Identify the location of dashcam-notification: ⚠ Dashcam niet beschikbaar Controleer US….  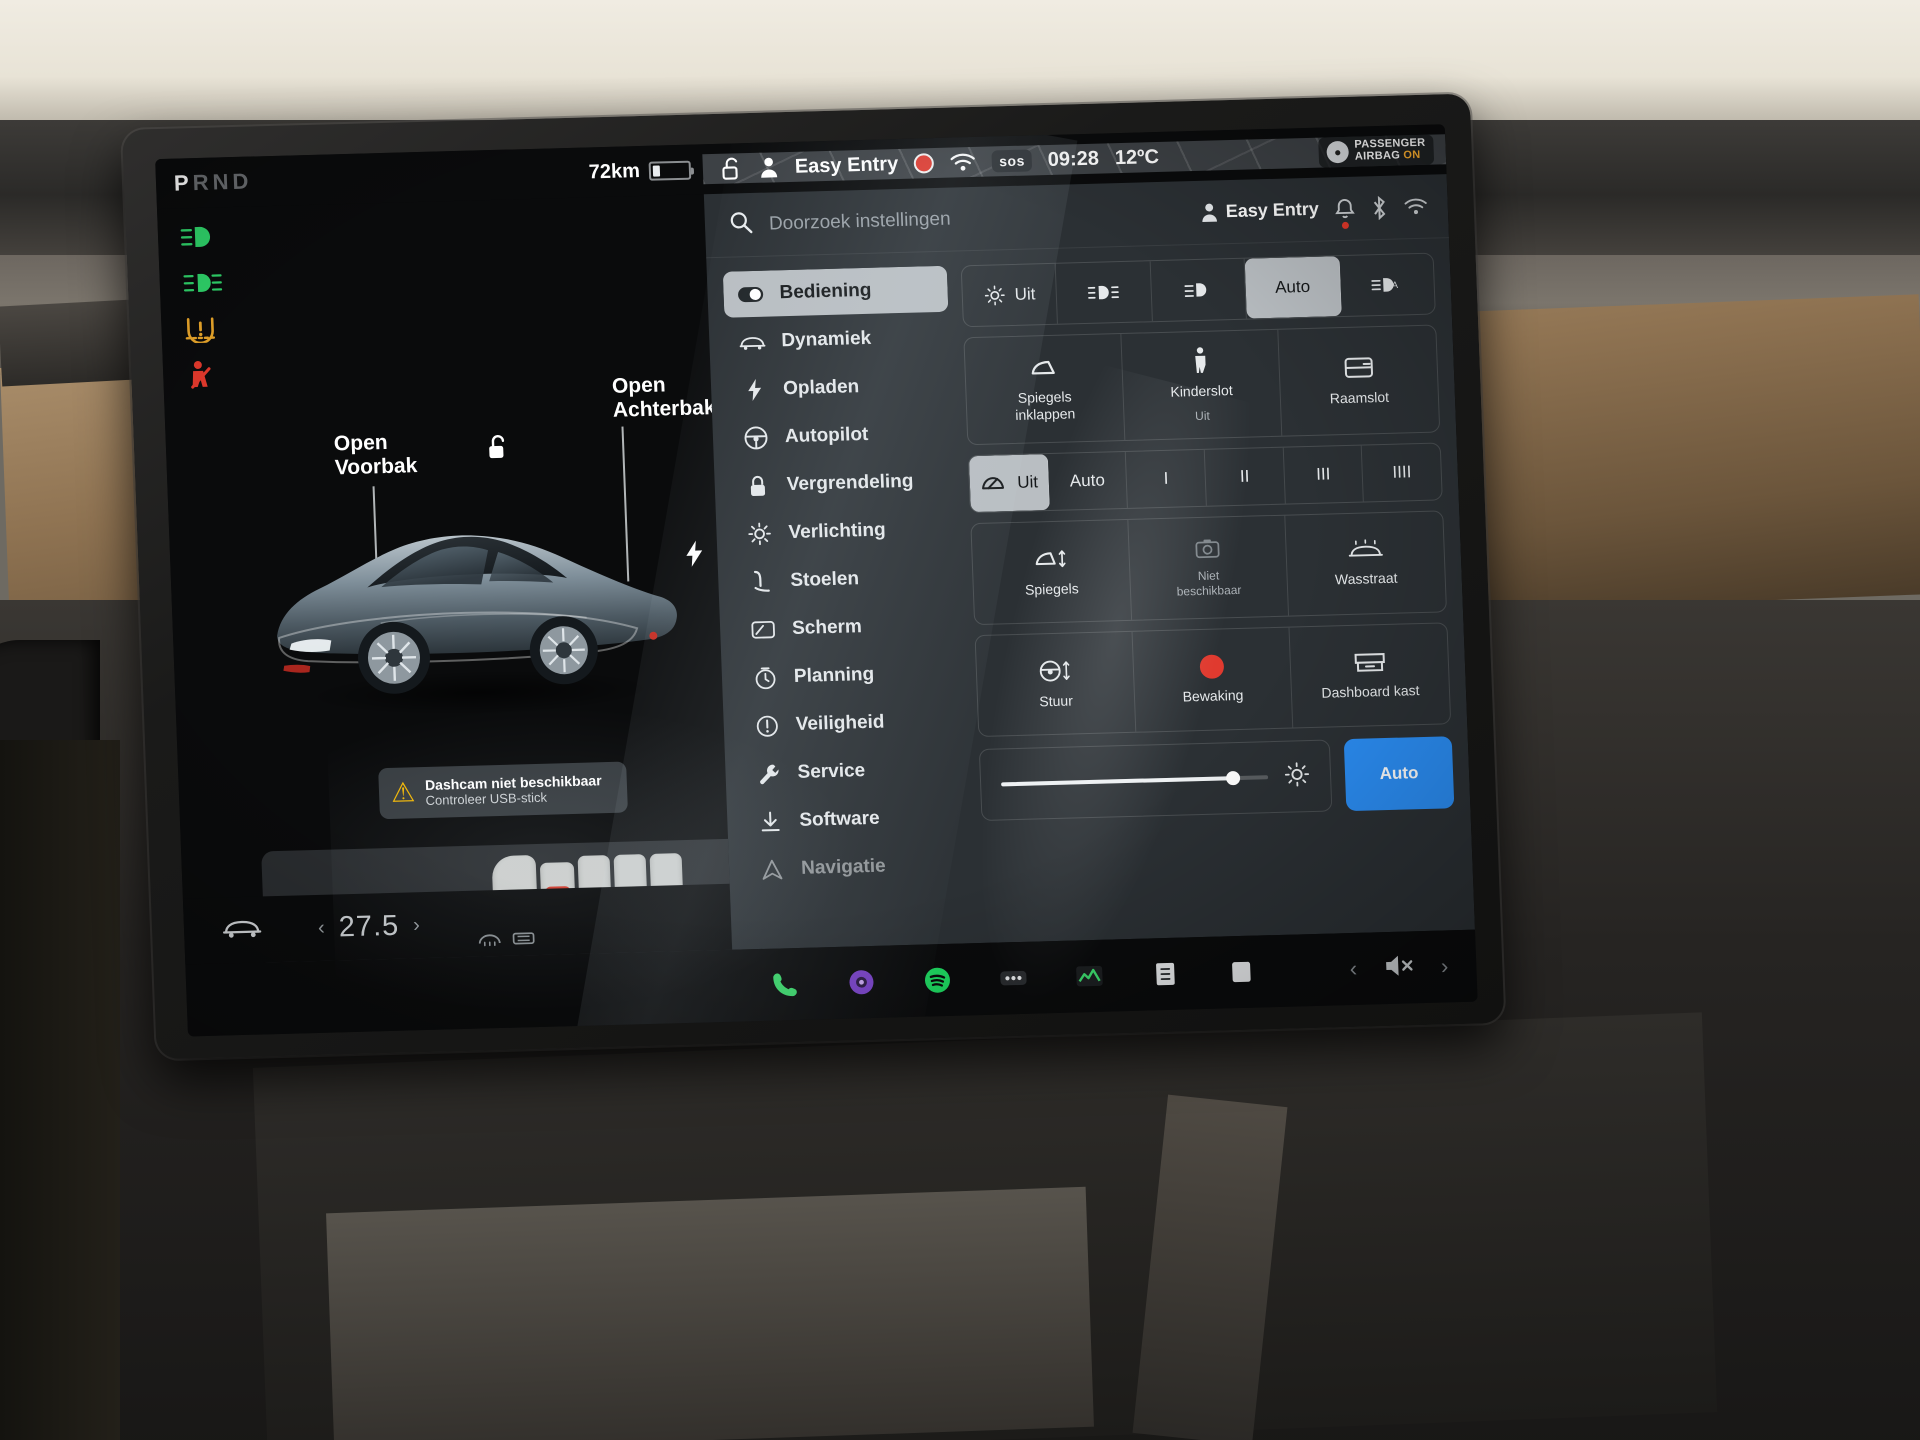
(503, 790).